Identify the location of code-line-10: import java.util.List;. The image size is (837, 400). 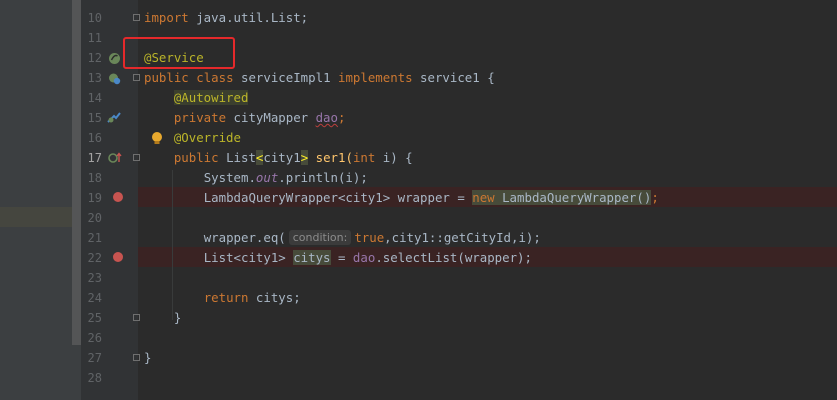
(226, 18).